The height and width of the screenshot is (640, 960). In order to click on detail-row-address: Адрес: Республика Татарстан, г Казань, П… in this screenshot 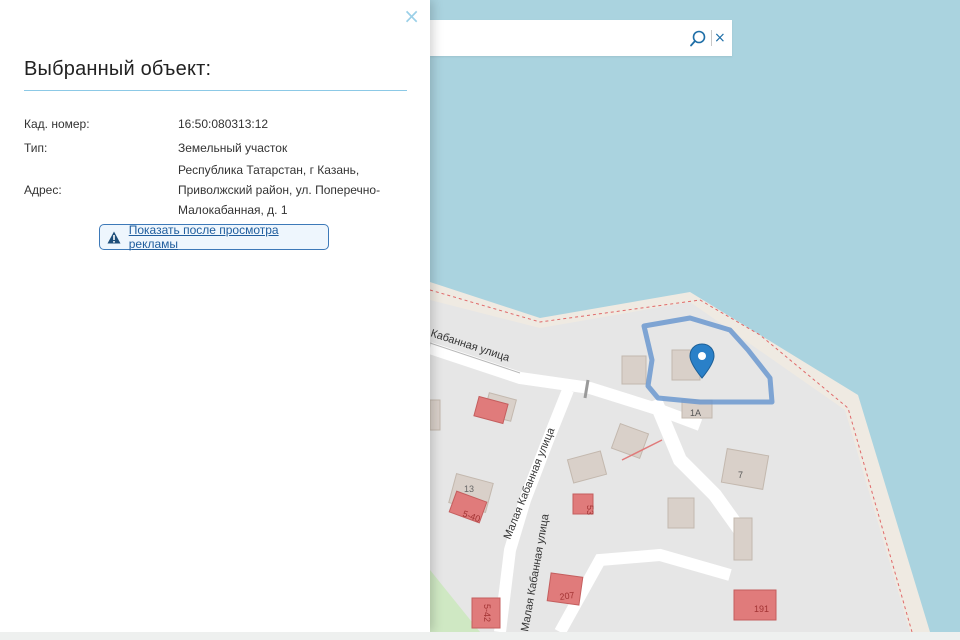, I will do `click(215, 190)`.